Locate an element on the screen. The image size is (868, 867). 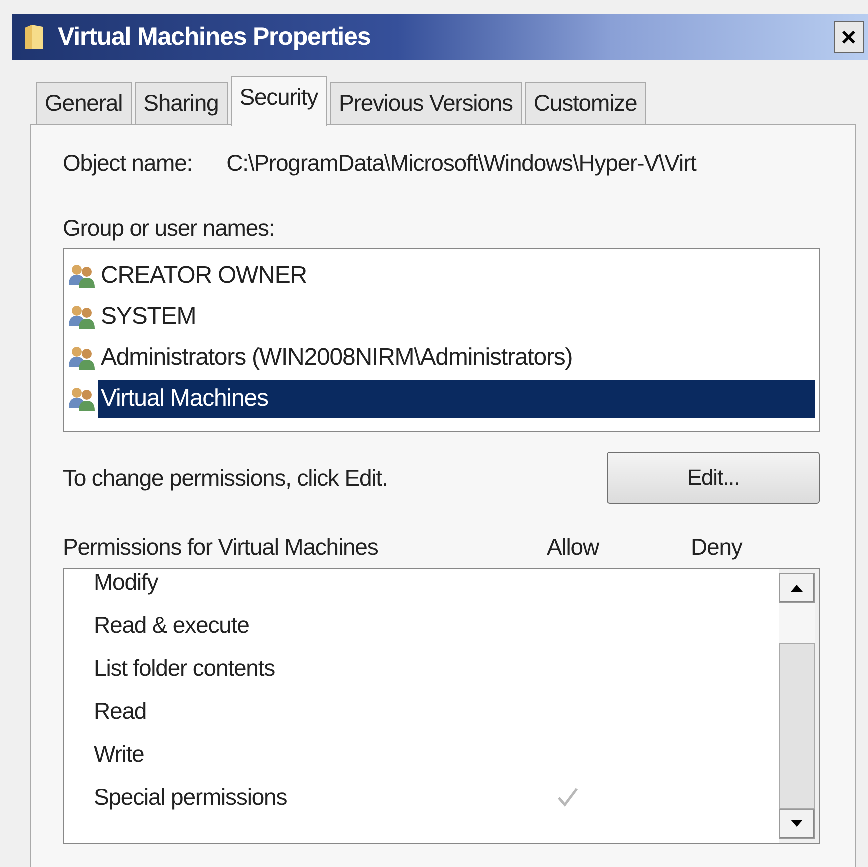
tab: General is located at coordinates (84, 103).